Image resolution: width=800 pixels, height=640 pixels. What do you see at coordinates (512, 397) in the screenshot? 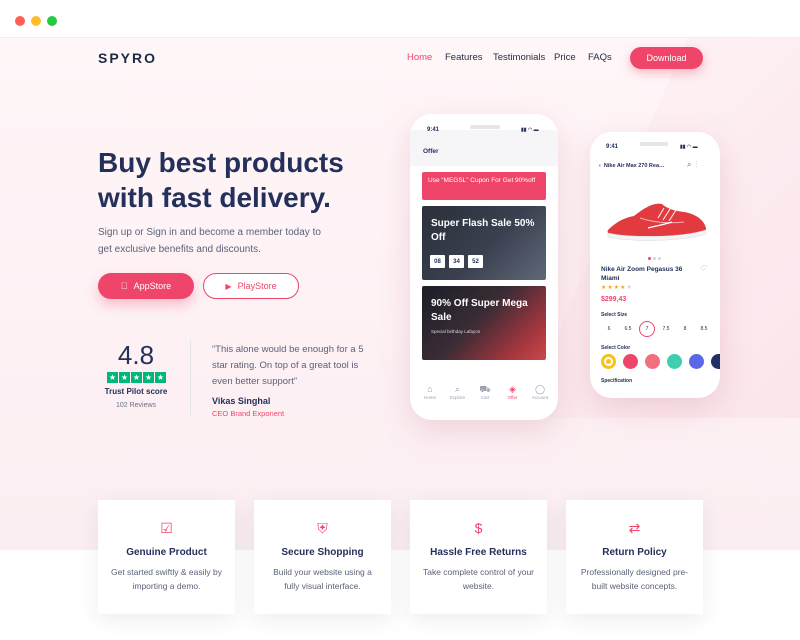
I see `tab-label: Offer` at bounding box center [512, 397].